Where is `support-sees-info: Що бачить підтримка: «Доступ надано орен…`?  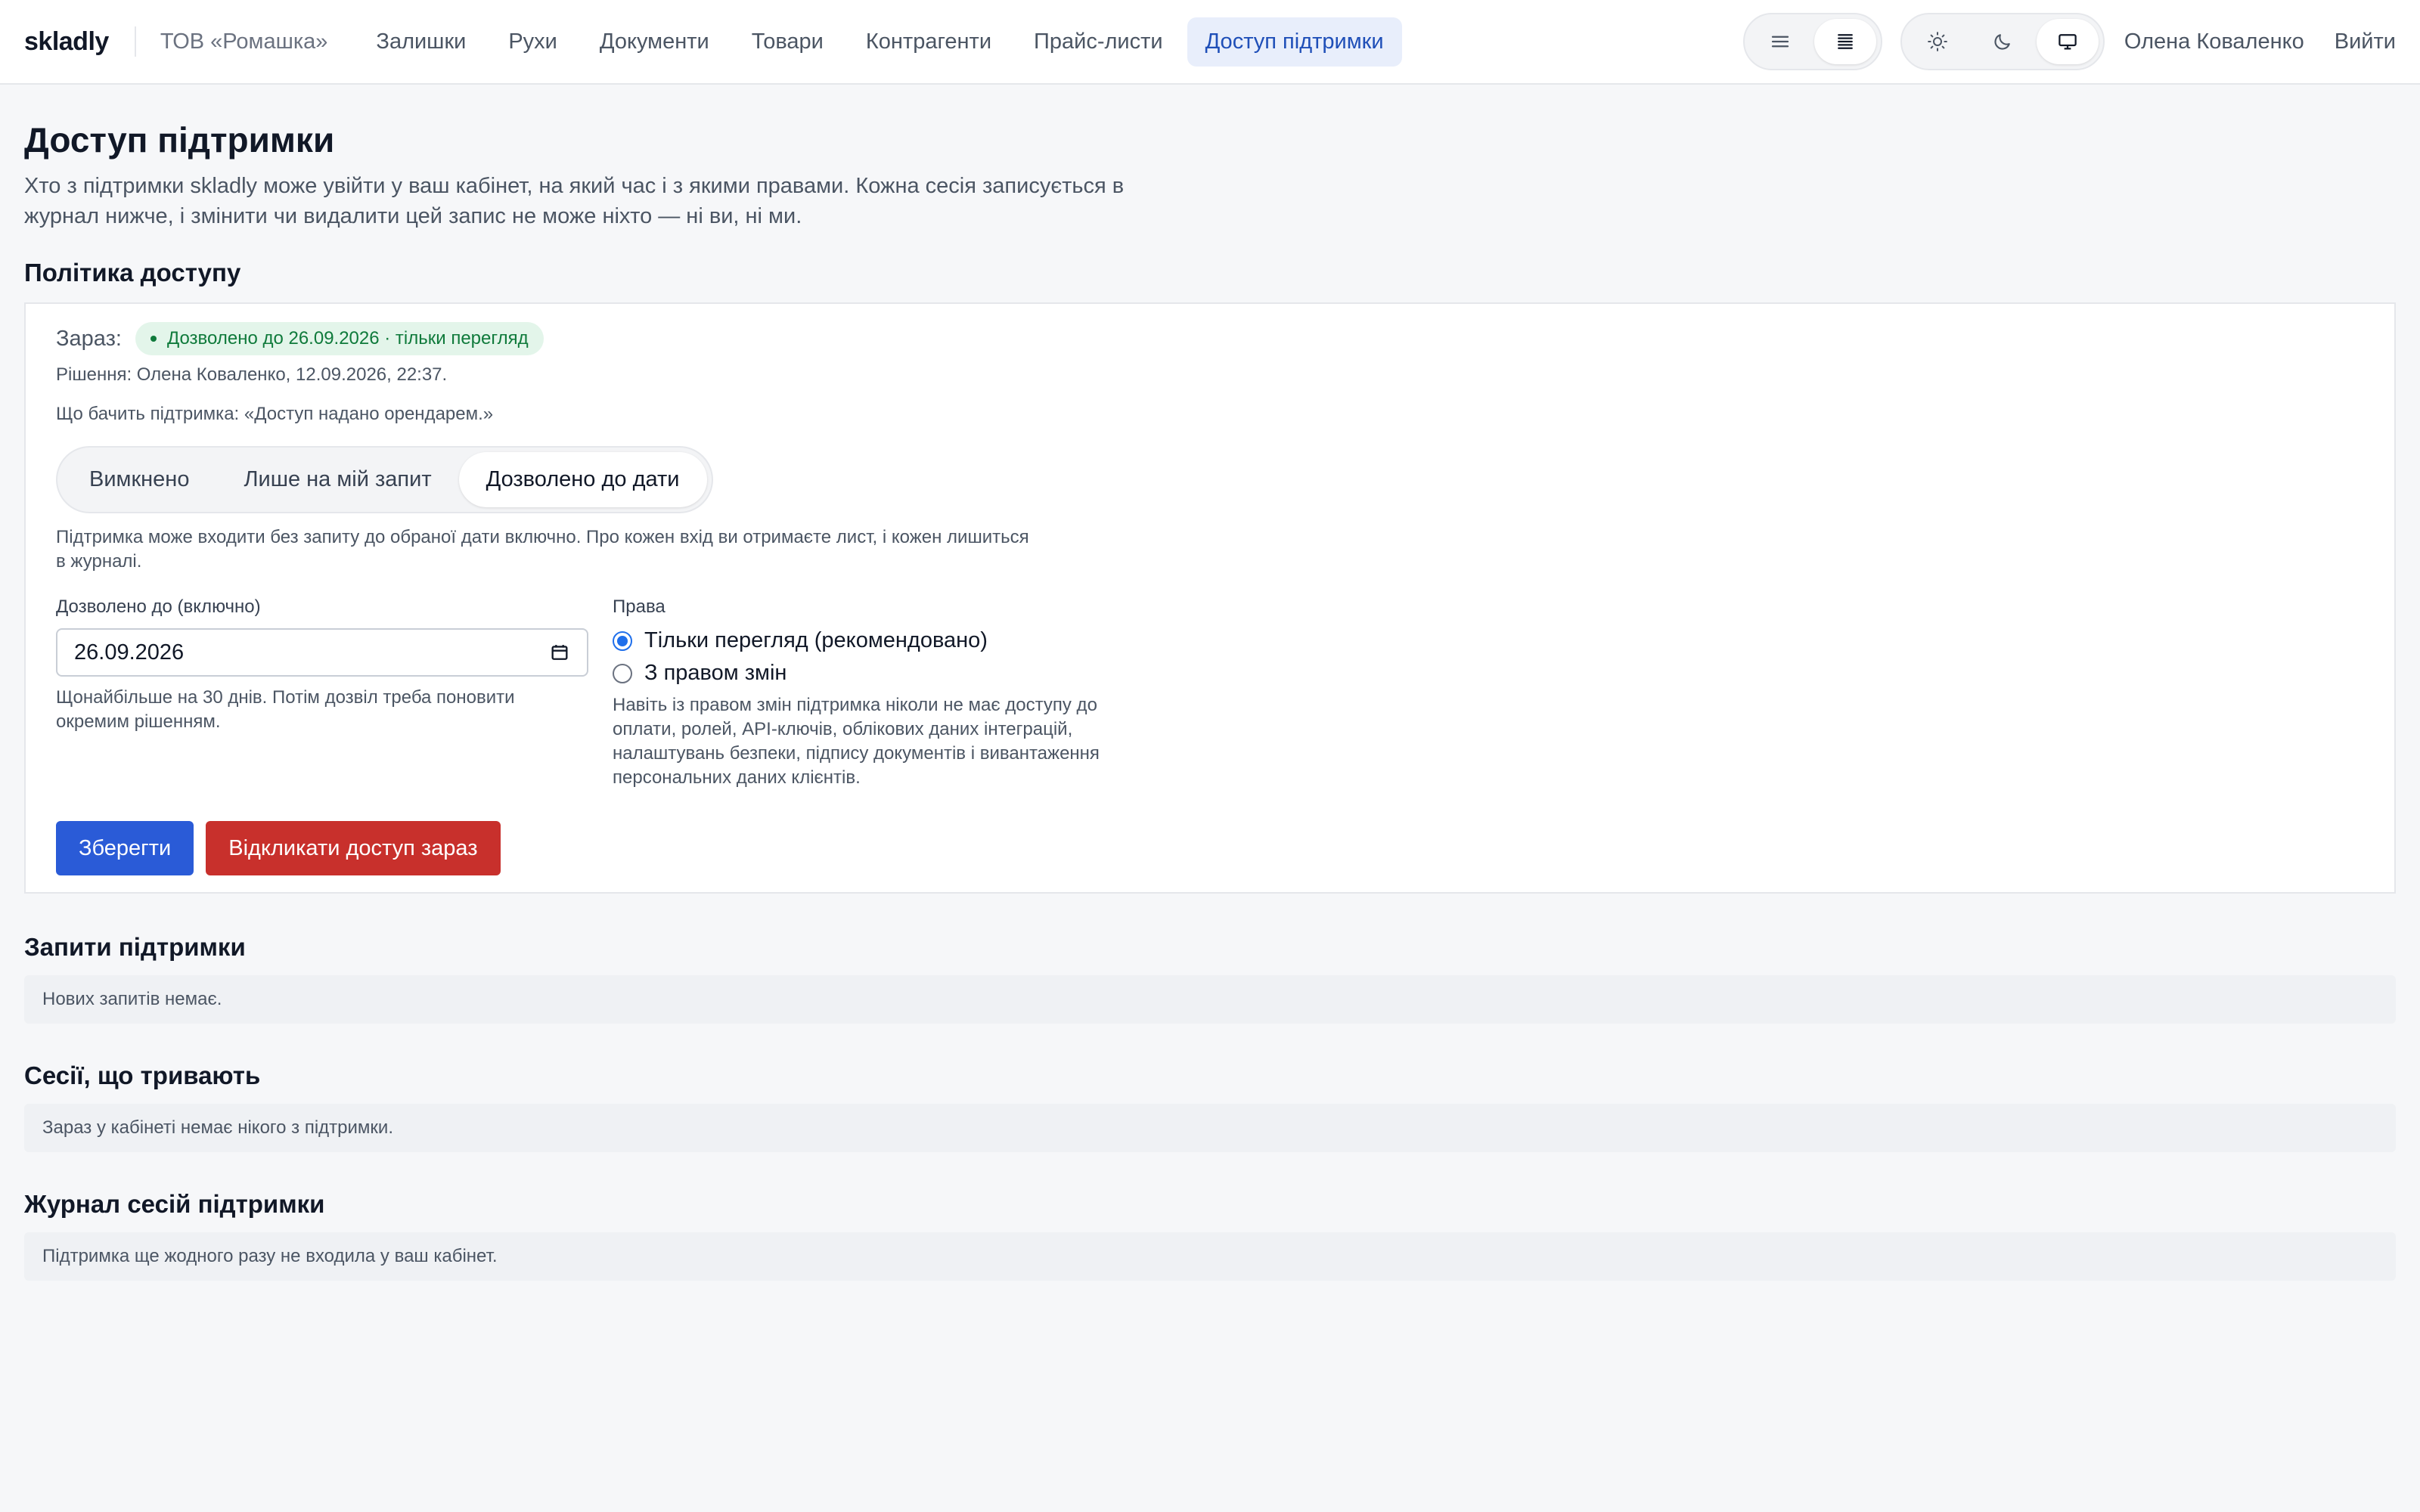
support-sees-info: Що бачить підтримка: «Доступ надано орен… is located at coordinates (275, 414).